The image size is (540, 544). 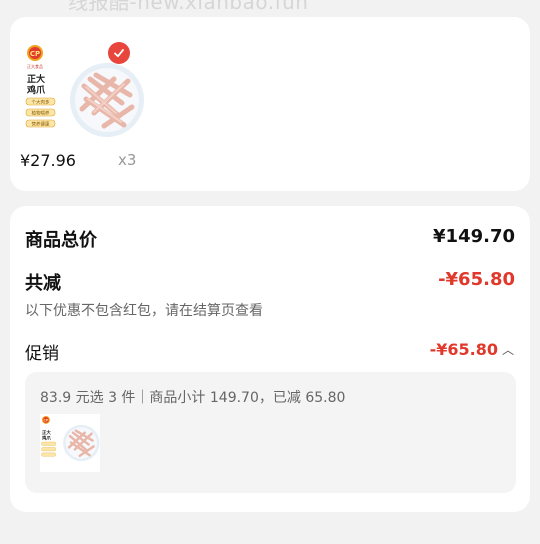 I want to click on select-checkbox, so click(x=119, y=53).